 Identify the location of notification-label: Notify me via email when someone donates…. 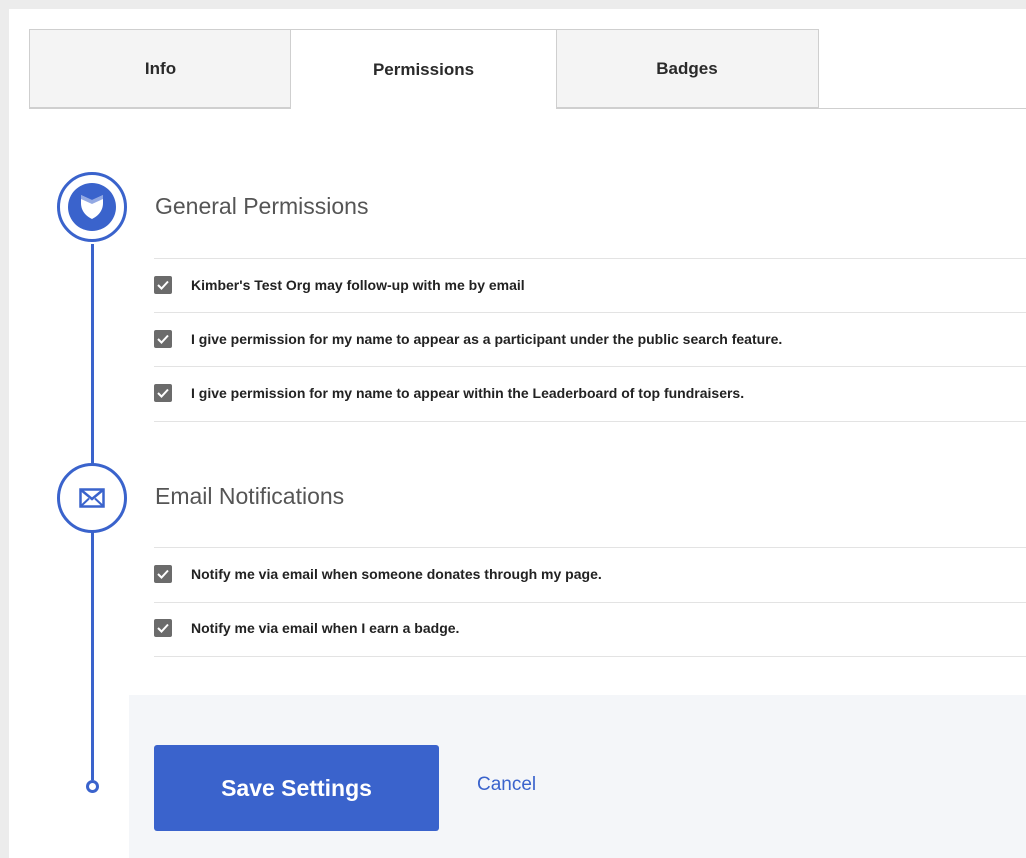
(396, 574).